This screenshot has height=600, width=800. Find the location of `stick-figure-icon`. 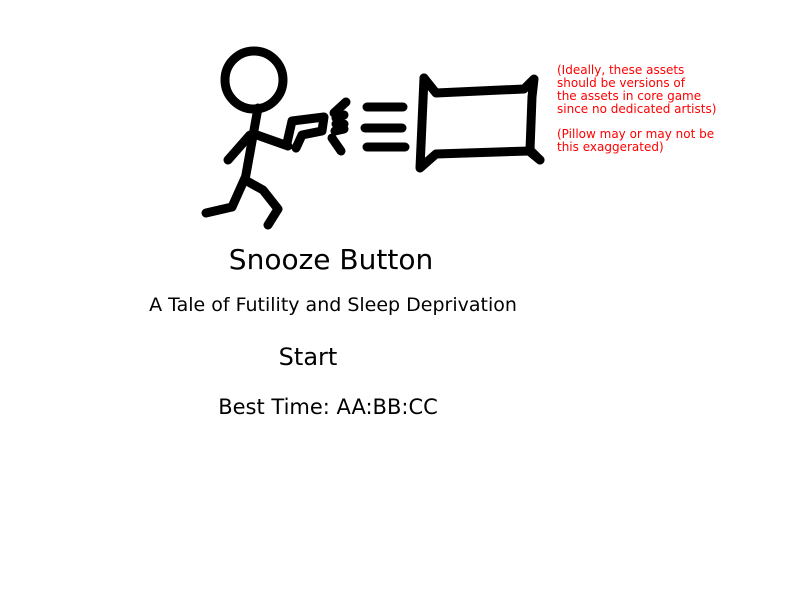

stick-figure-icon is located at coordinates (247, 138).